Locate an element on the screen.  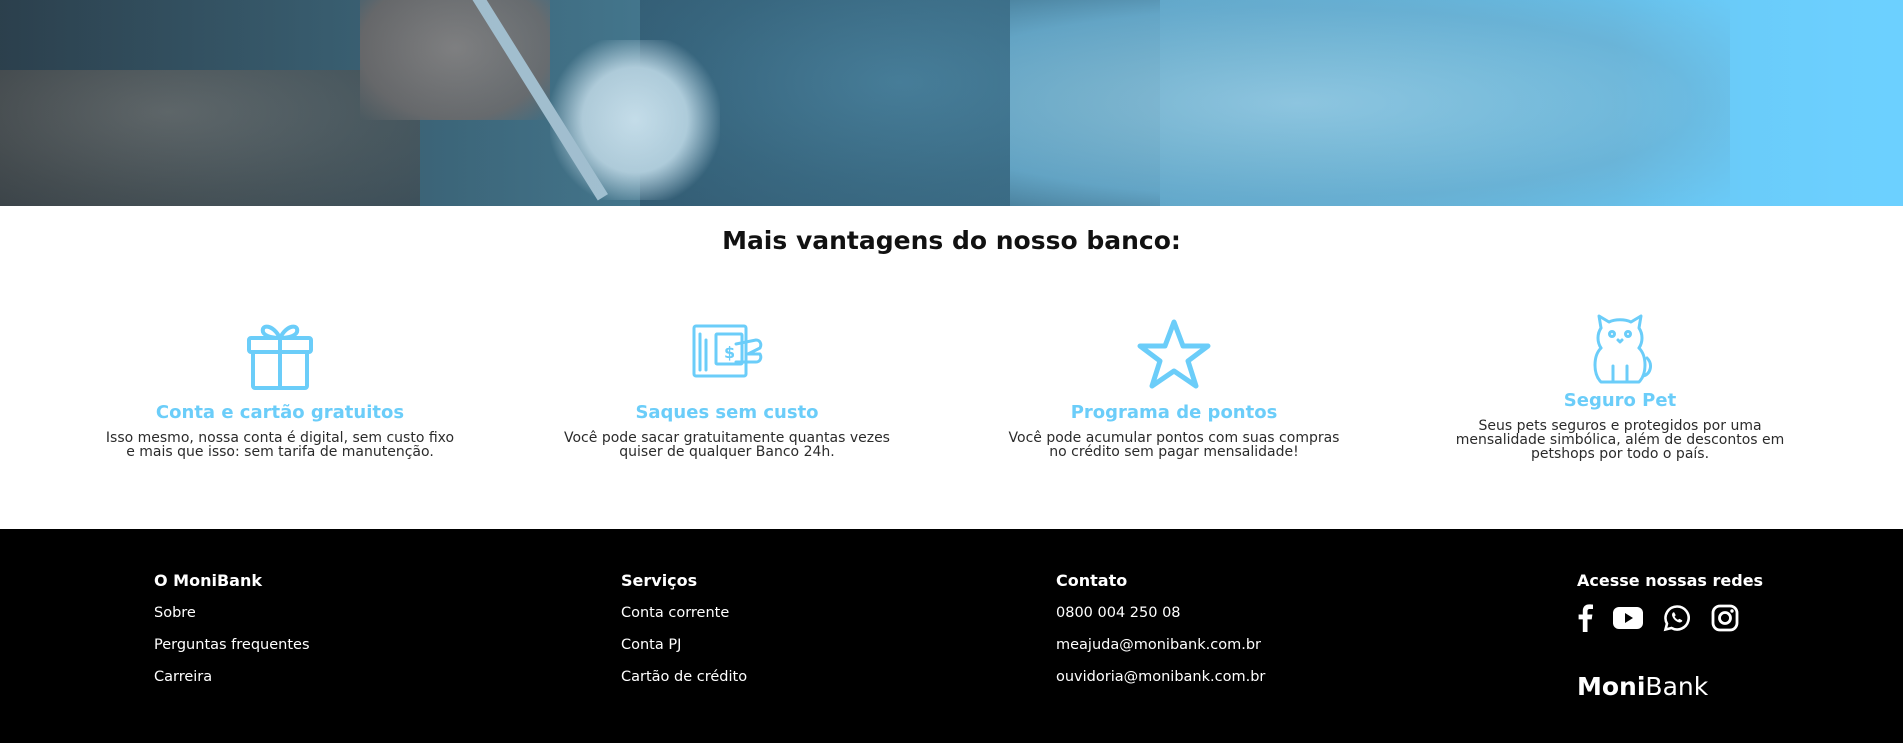
footer-link-carreira: Carreira is located at coordinates (232, 677).